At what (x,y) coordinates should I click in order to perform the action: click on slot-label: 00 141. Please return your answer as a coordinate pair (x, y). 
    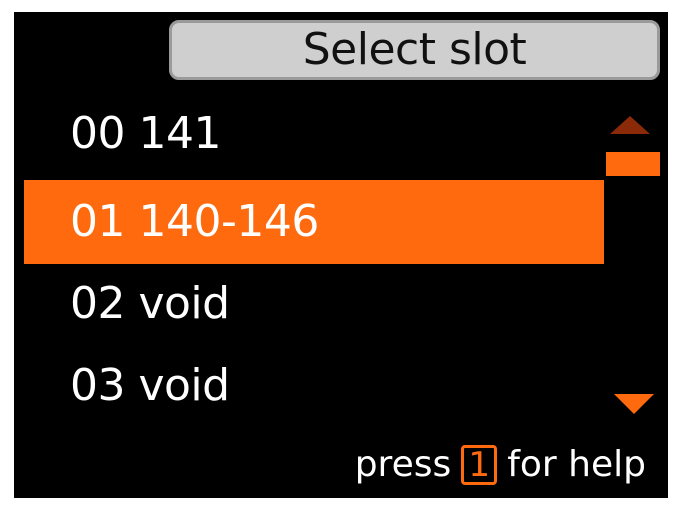
    Looking at the image, I should click on (145, 133).